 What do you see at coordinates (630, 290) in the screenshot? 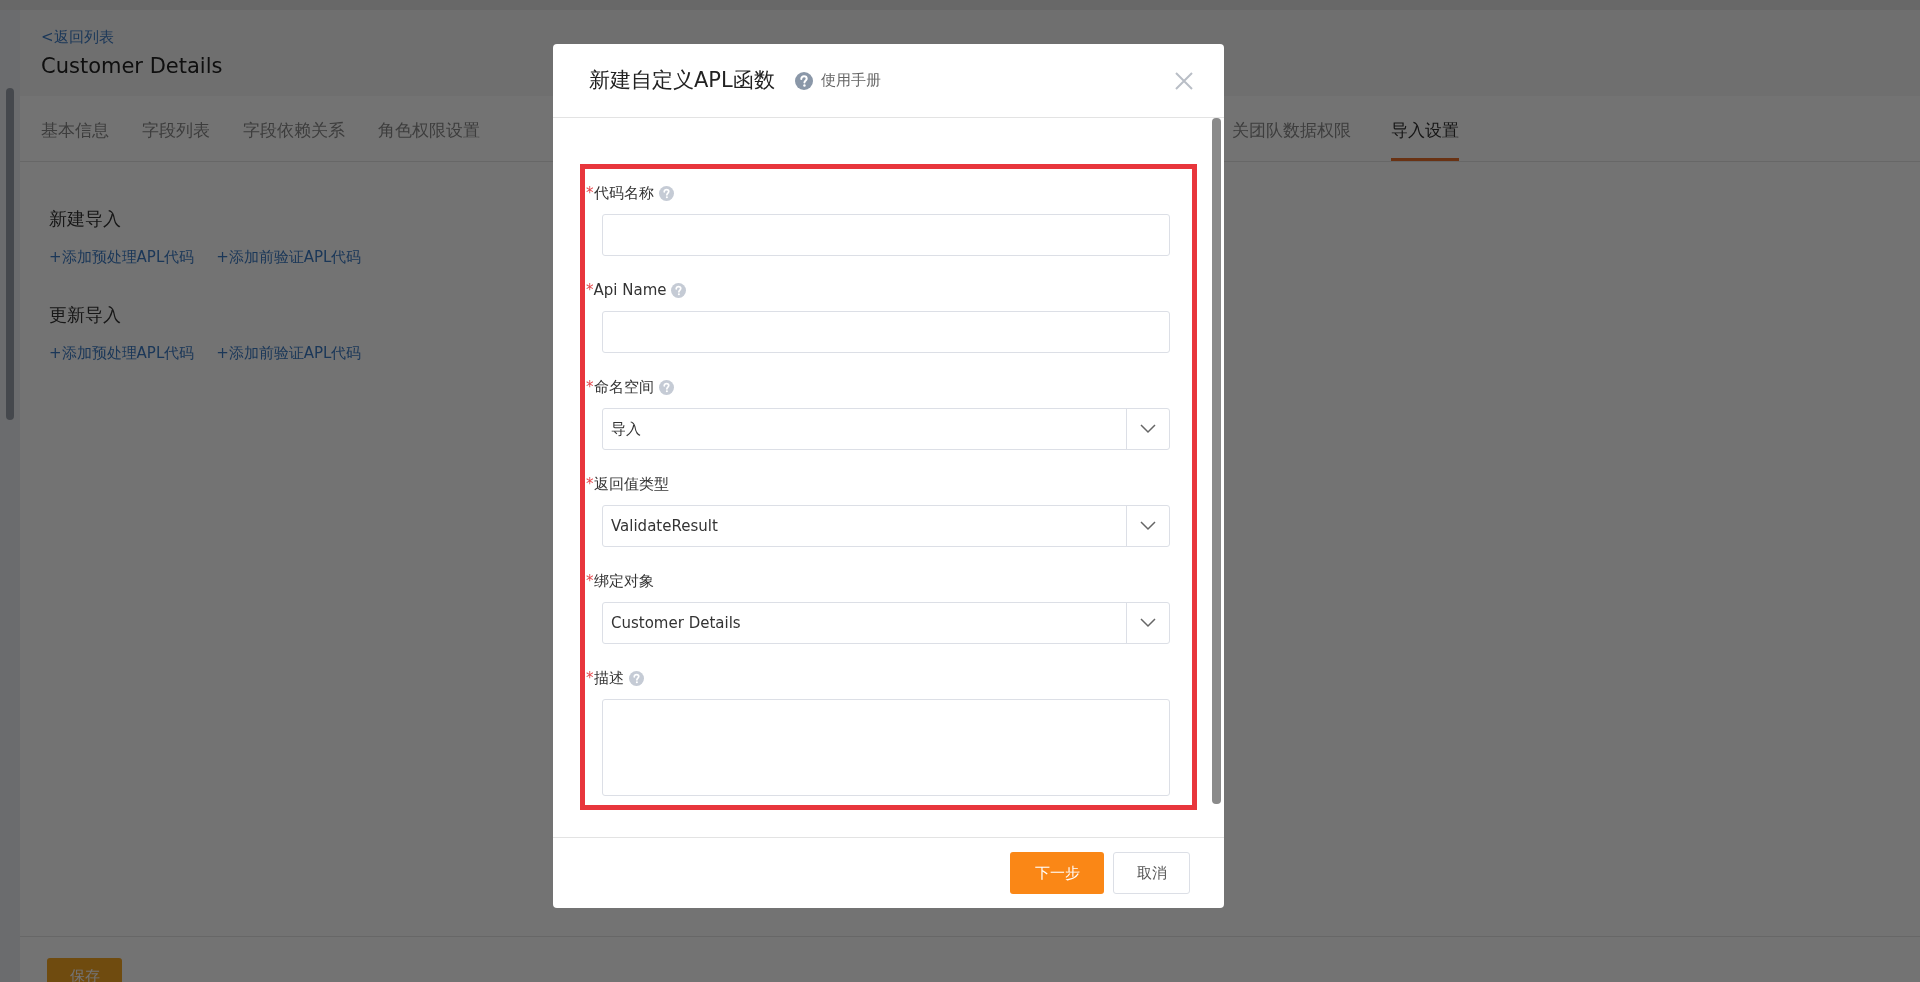
I see `field-label: Api Name` at bounding box center [630, 290].